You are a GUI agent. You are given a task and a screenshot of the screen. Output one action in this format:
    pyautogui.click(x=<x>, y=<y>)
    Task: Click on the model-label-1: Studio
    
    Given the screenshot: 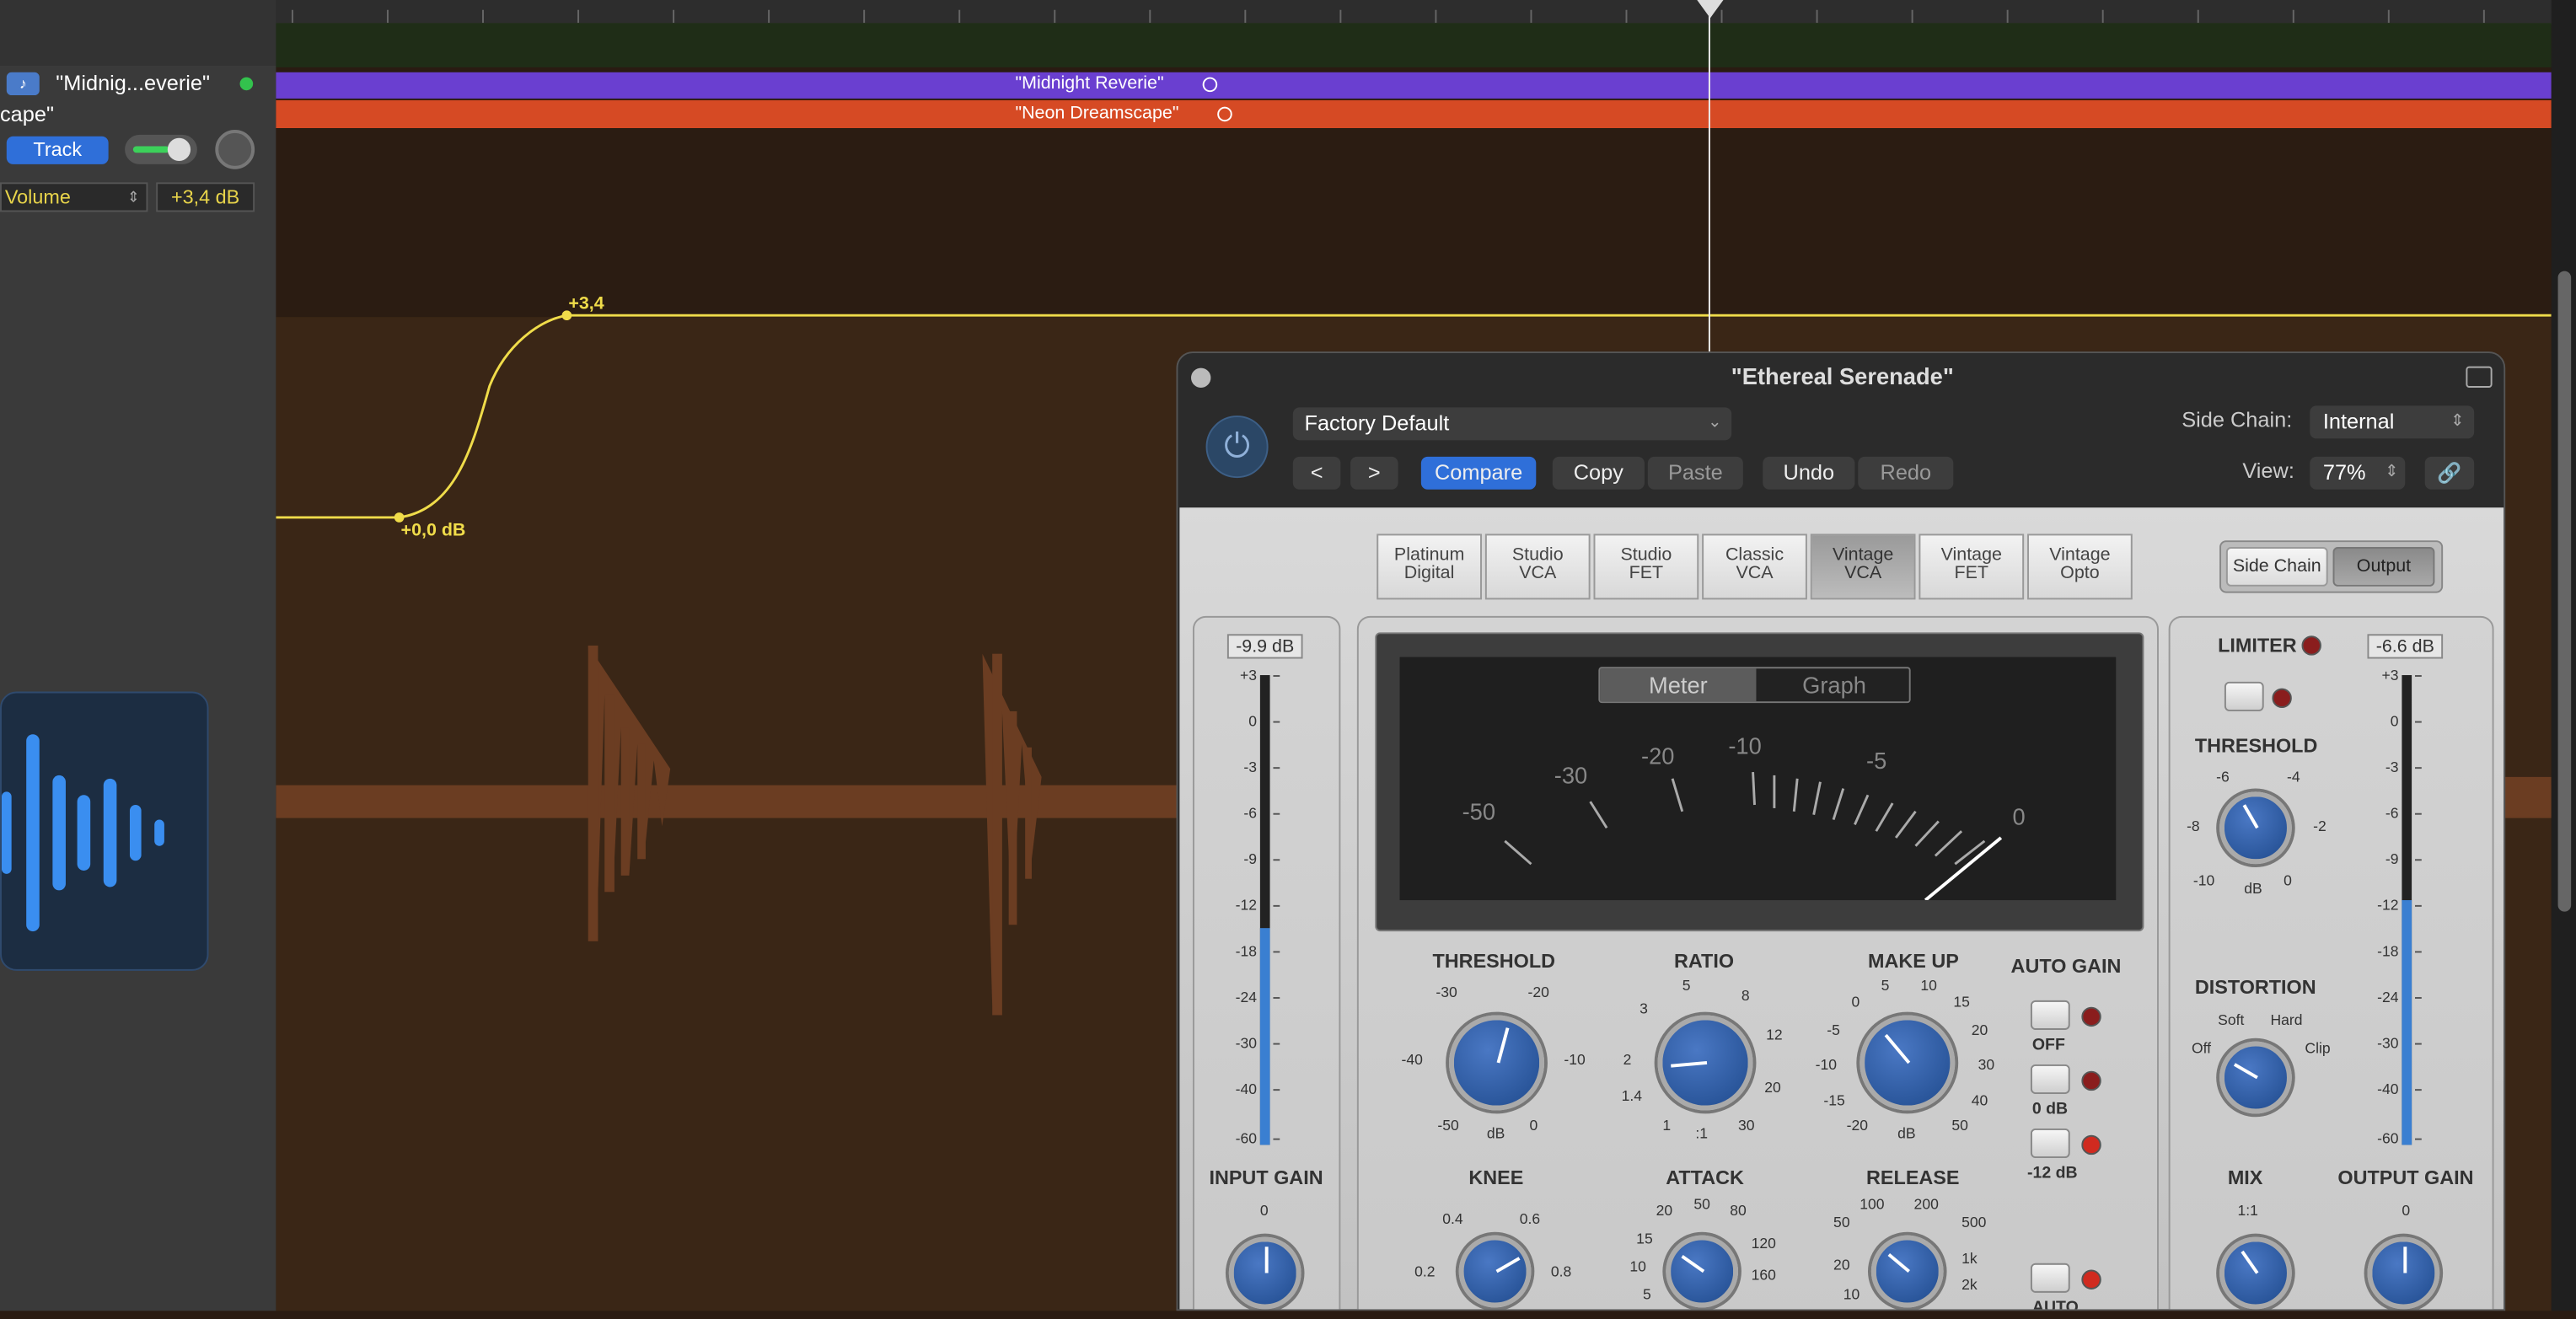 What is the action you would take?
    pyautogui.click(x=1537, y=555)
    